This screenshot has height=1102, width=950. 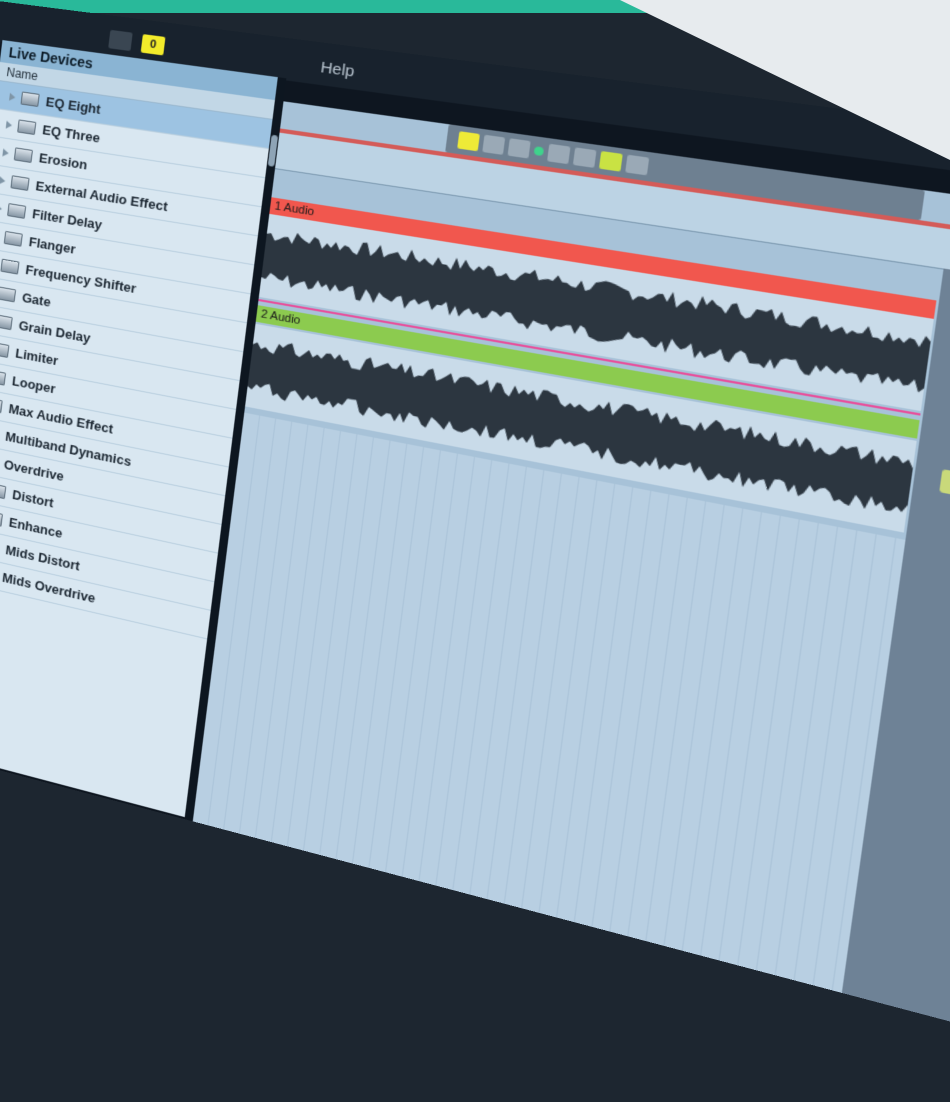 I want to click on browser-item-label: EQ Three, so click(x=71, y=134).